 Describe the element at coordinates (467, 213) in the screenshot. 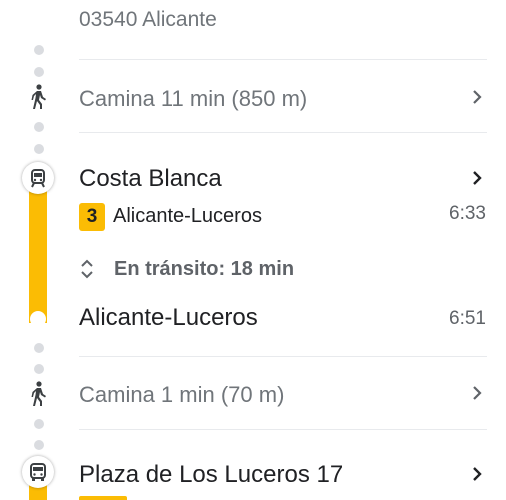

I see `depart-time: 6:33` at that location.